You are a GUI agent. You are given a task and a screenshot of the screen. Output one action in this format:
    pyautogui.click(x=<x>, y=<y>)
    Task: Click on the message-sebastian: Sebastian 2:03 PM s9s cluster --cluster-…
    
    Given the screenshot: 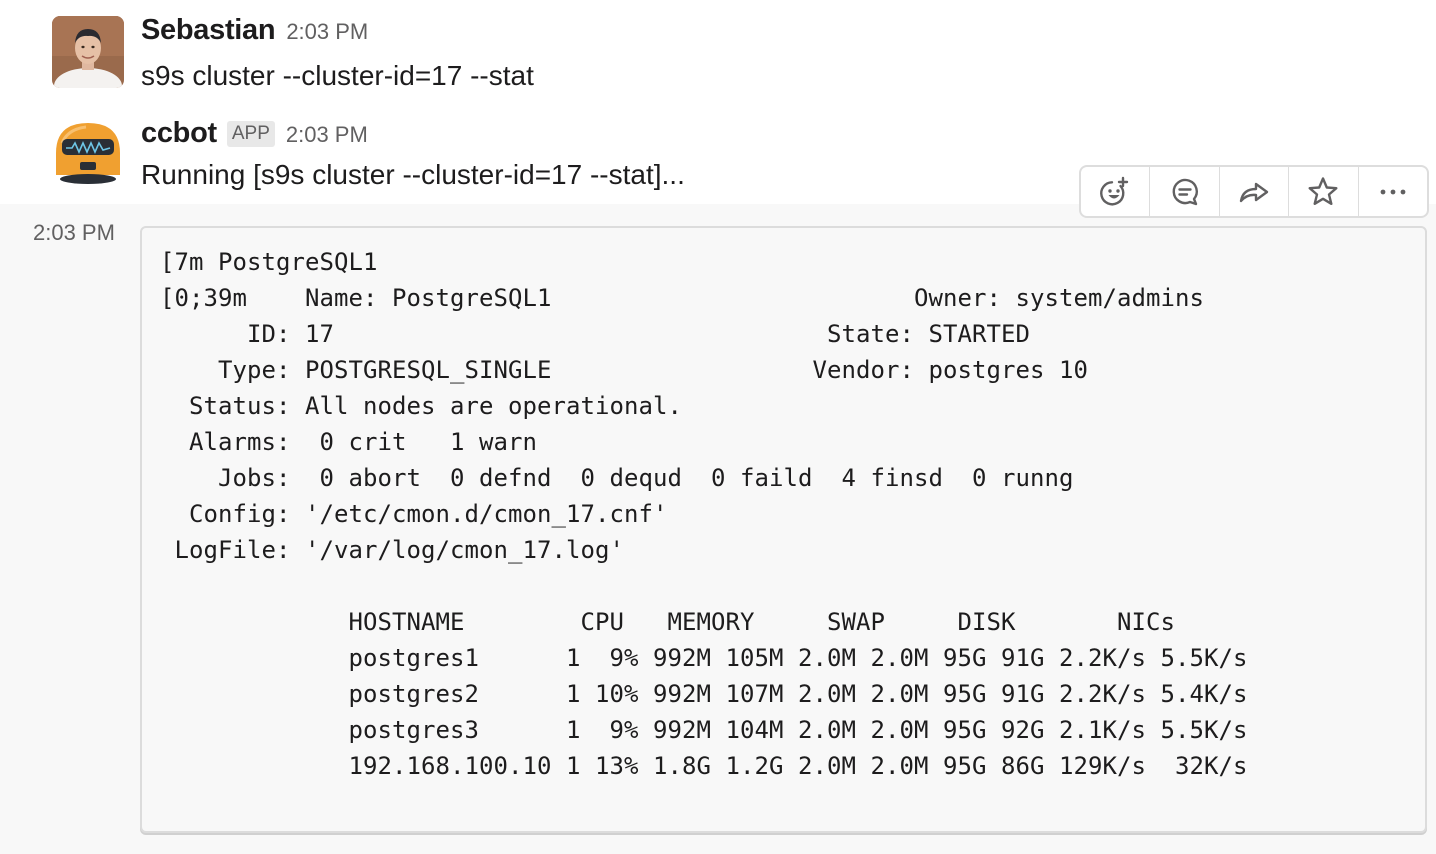 What is the action you would take?
    pyautogui.click(x=718, y=52)
    